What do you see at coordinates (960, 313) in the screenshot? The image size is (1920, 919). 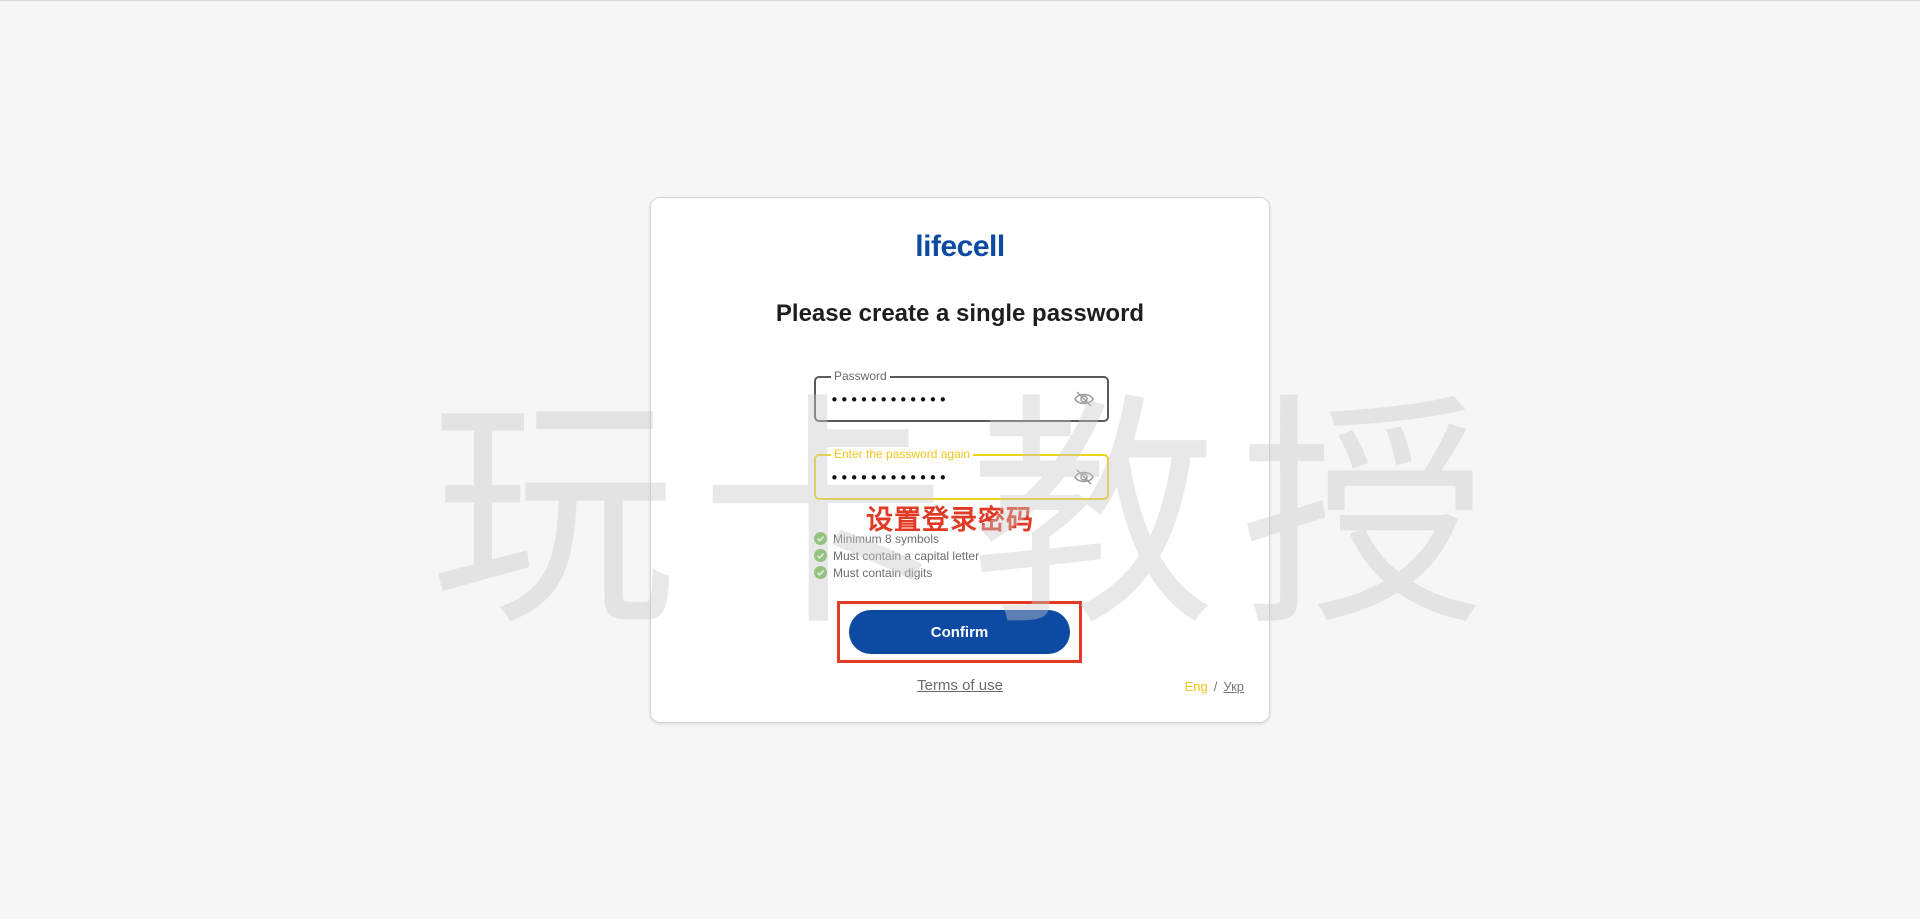 I see `page-title: Please create a single password` at bounding box center [960, 313].